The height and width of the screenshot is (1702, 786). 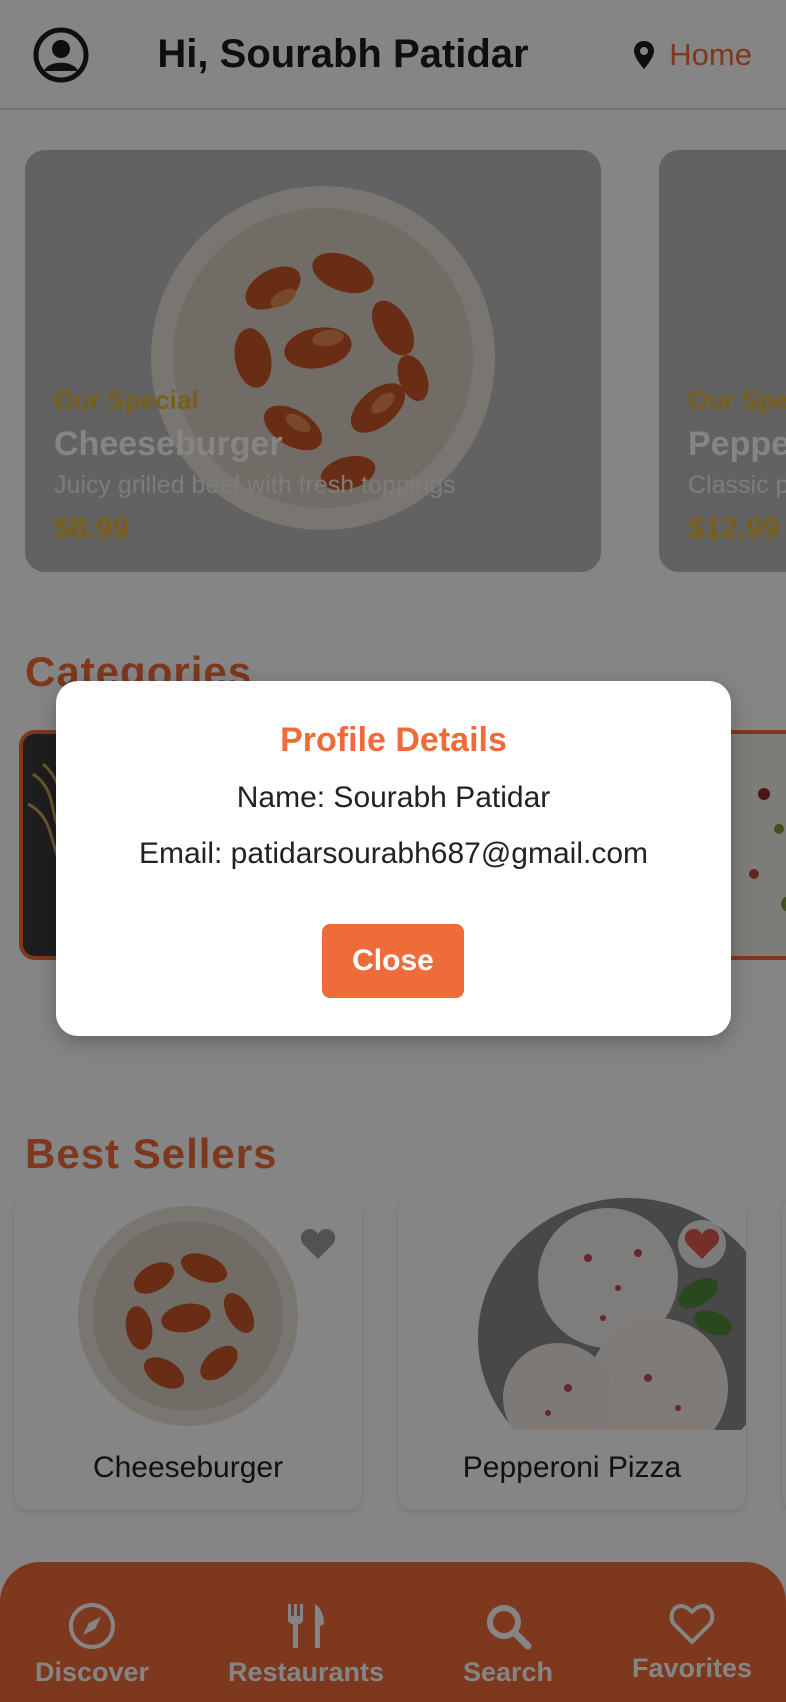 What do you see at coordinates (393, 740) in the screenshot?
I see `modal-title: Profile Details` at bounding box center [393, 740].